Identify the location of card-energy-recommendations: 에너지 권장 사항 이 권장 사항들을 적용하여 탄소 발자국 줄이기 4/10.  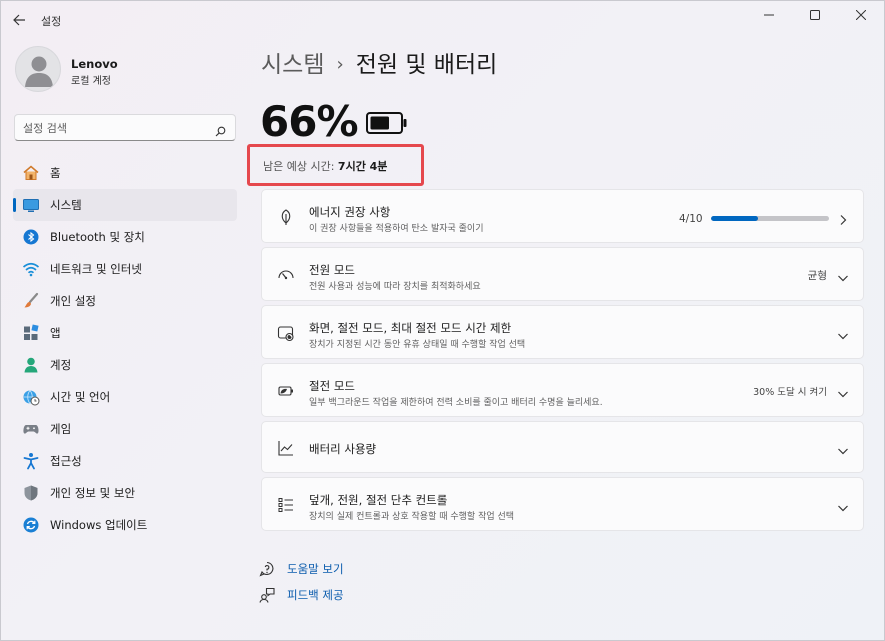
(562, 216).